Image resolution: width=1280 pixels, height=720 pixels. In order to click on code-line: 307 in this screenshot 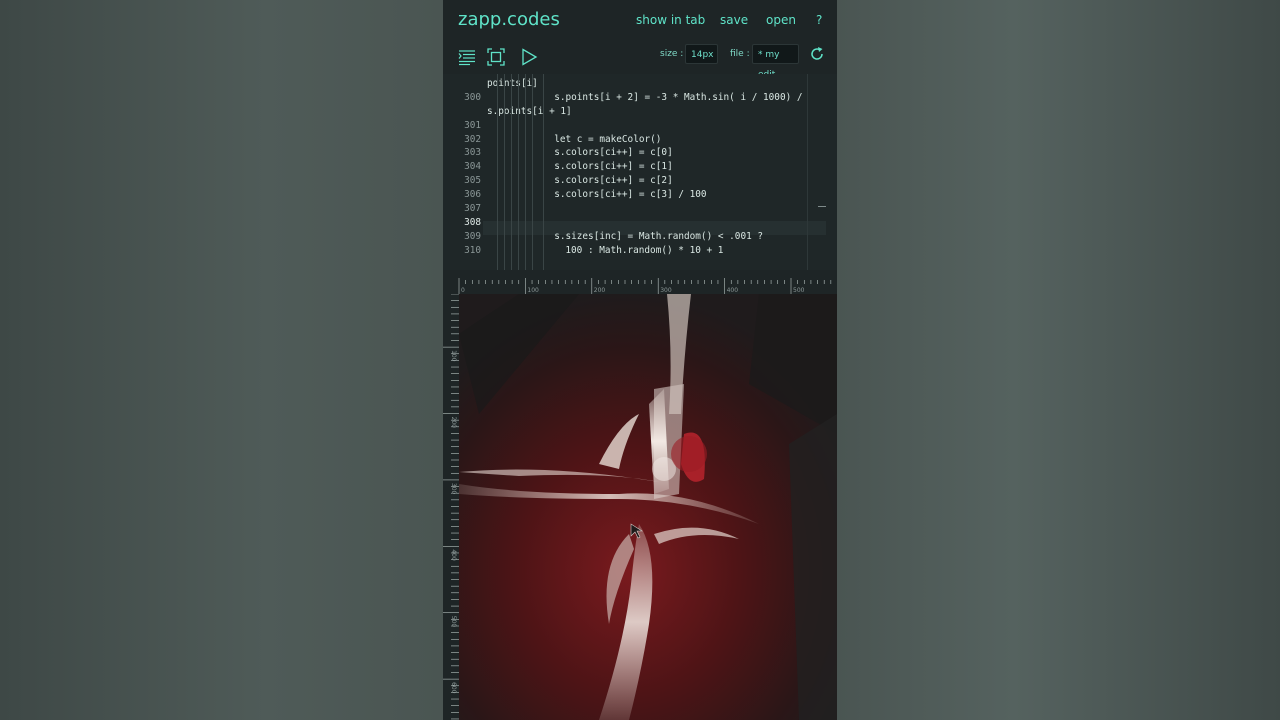, I will do `click(640, 209)`.